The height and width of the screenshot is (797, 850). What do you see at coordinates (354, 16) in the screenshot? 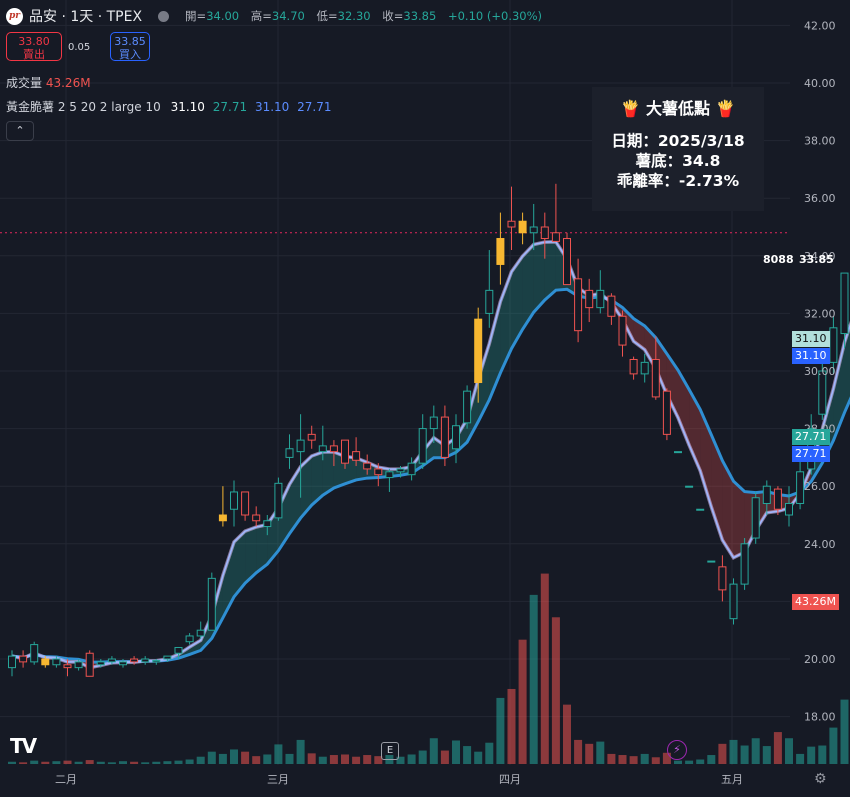
I see `low-value: 32.30` at bounding box center [354, 16].